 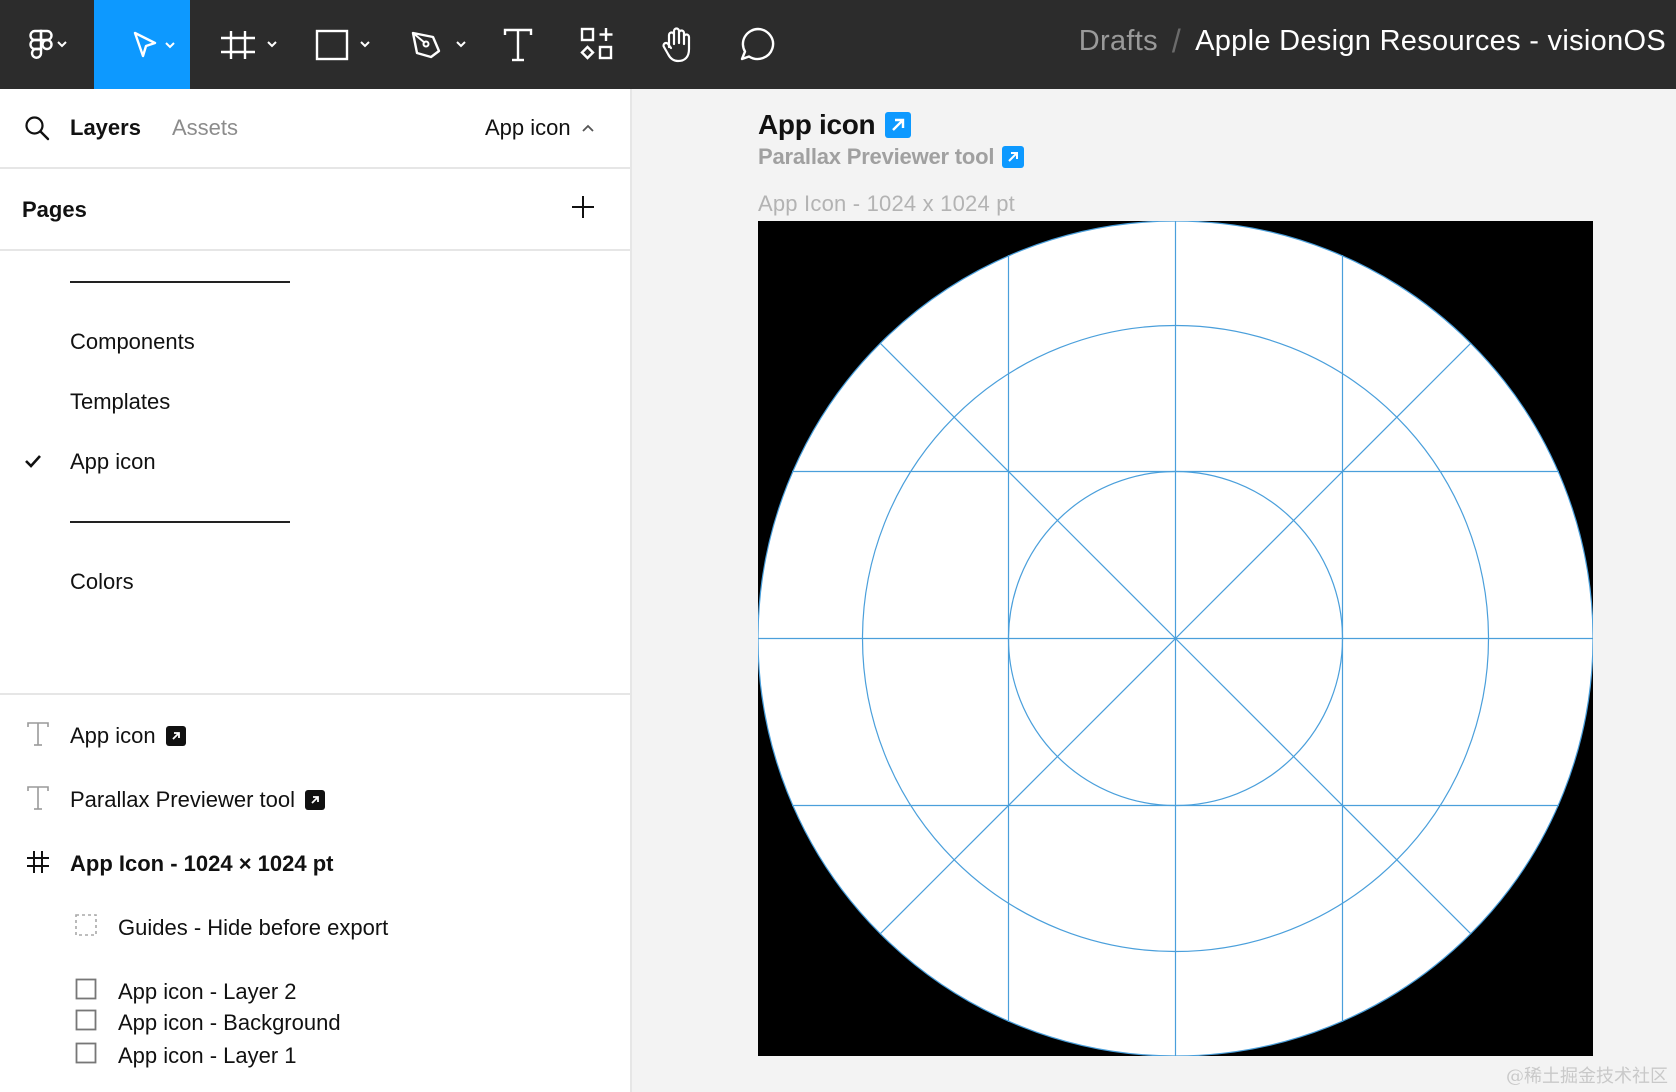 What do you see at coordinates (1430, 41) in the screenshot?
I see `file-name: Apple Design Resources - visionOS` at bounding box center [1430, 41].